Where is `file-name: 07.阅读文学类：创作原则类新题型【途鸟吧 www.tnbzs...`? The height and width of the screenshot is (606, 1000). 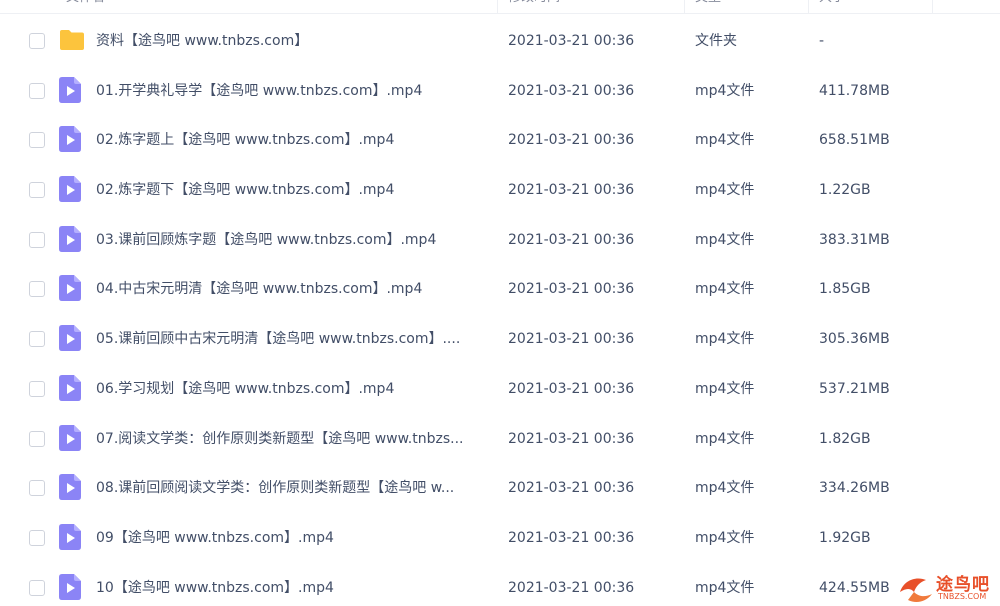
file-name: 07.阅读文学类：创作原则类新题型【途鸟吧 www.tnbzs... is located at coordinates (292, 439).